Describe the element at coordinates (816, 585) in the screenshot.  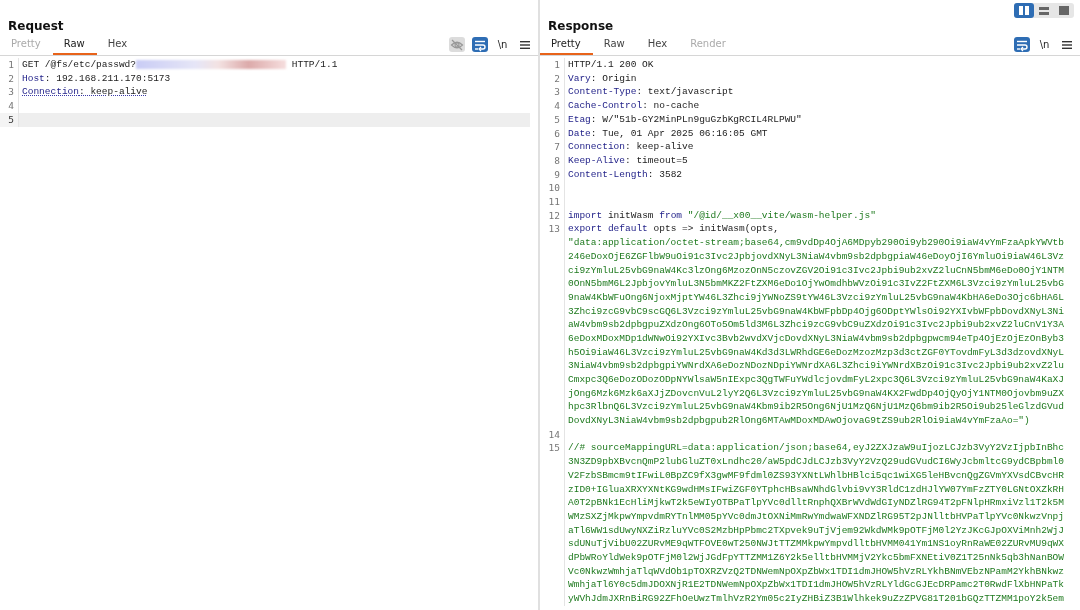
I see `code-text: WmhjaTl6Y0c5dmJDOXNjR1E2TDNWemNpOXpZbWx1TDI1dmJHOW5hVzRLYldGcGJEcDRPamc2T0RwdFlXbHNPaTk` at that location.